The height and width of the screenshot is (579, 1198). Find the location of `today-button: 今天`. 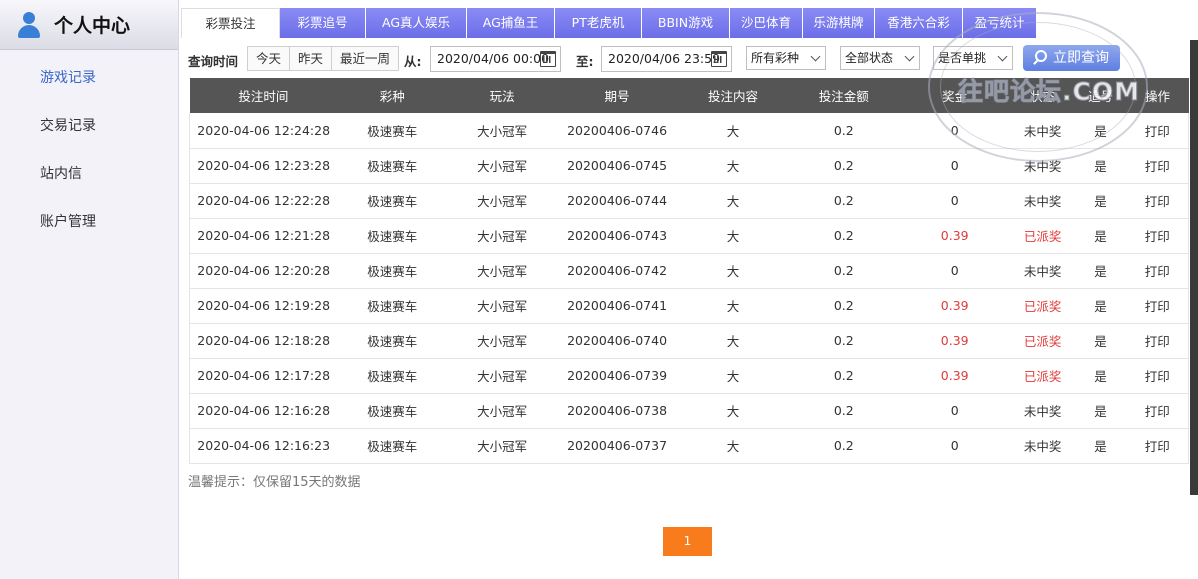

today-button: 今天 is located at coordinates (269, 58).